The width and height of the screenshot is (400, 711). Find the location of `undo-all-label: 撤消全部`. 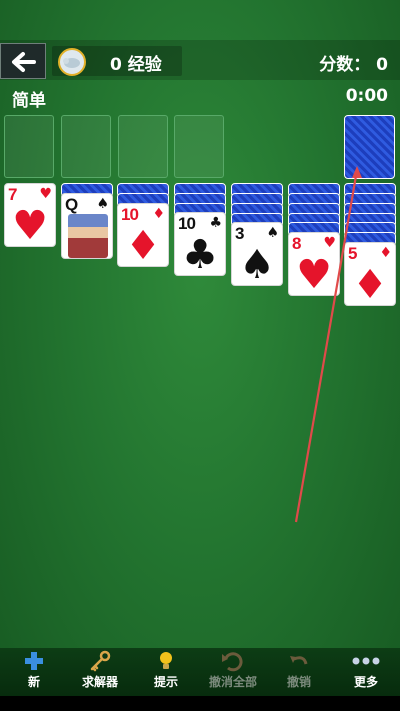

undo-all-label: 撤消全部 is located at coordinates (232, 682).